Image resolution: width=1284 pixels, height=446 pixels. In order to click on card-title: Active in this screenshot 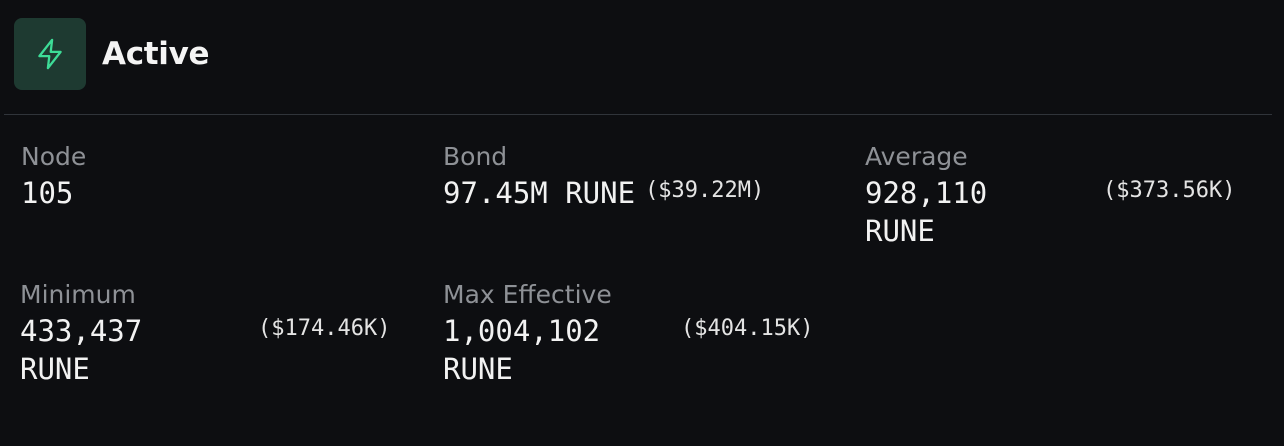, I will do `click(156, 54)`.